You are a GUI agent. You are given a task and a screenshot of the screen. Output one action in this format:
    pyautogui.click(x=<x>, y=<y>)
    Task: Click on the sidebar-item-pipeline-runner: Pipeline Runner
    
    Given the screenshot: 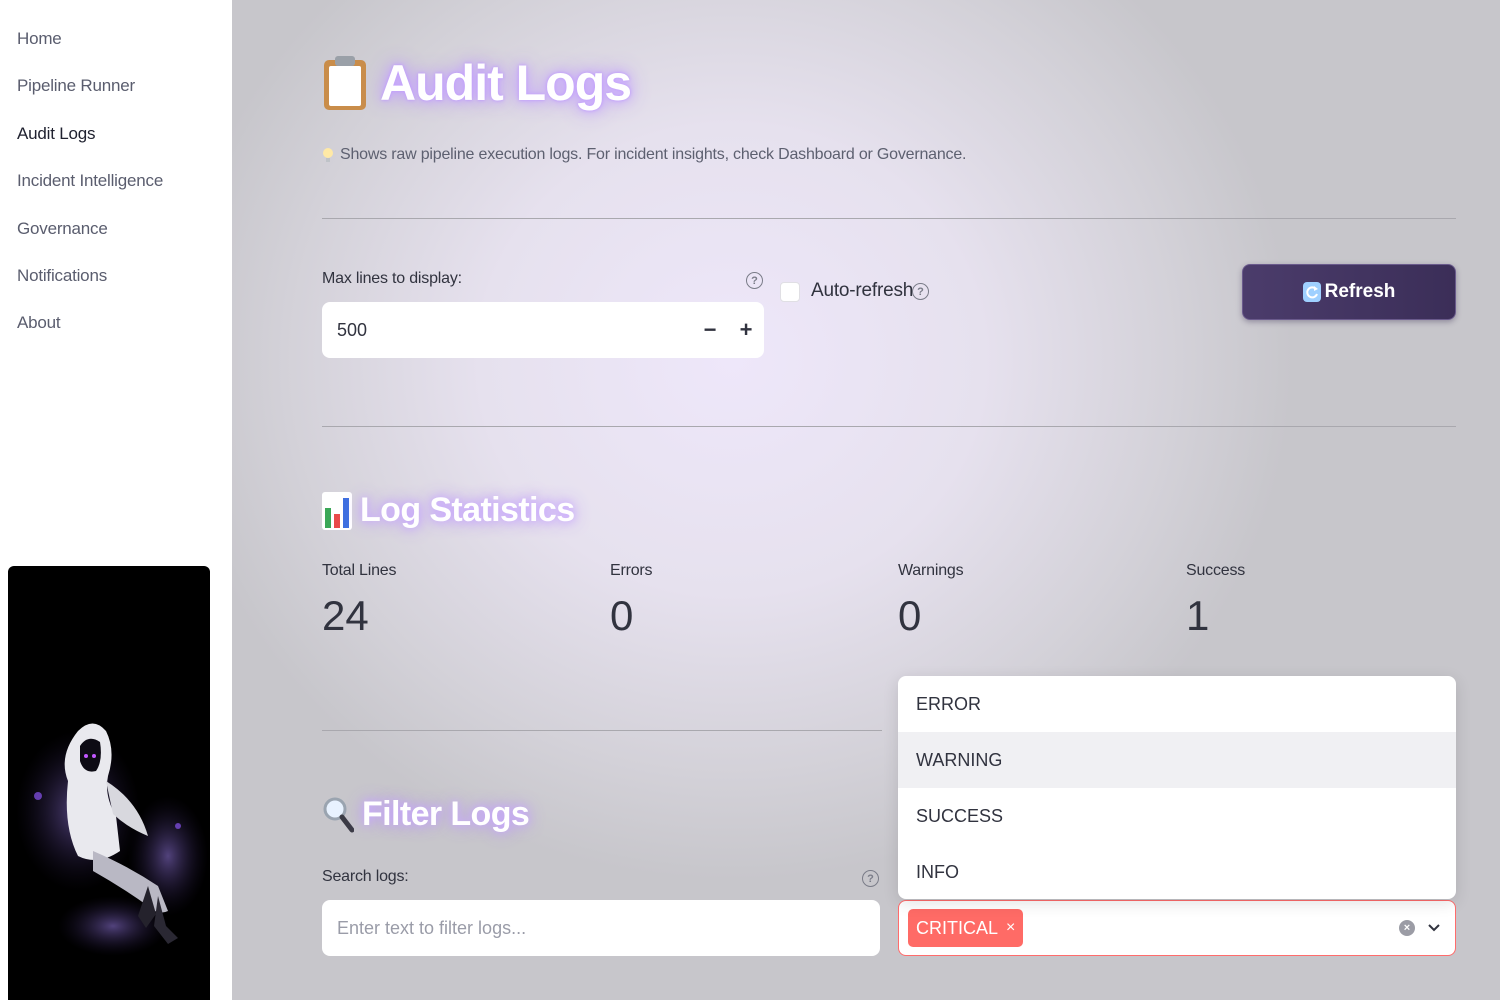 What is the action you would take?
    pyautogui.click(x=116, y=94)
    